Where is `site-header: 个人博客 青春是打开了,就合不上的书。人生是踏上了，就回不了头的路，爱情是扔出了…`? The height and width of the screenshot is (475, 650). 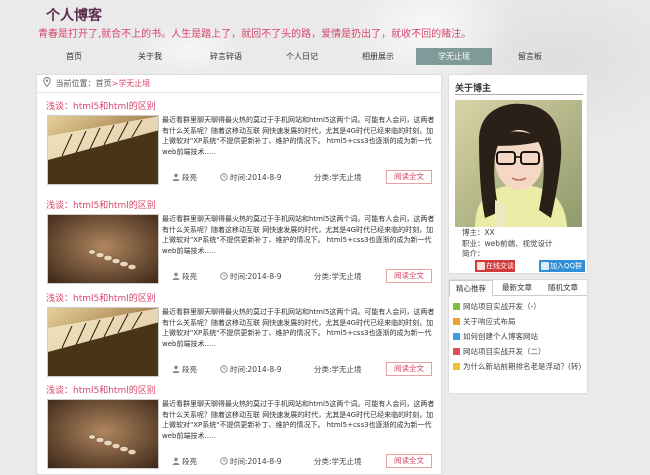
site-header: 个人博客 青春是打开了,就合不上的书。人生是踏上了，就回不了头的路，爱情是扔出了… is located at coordinates (325, 22).